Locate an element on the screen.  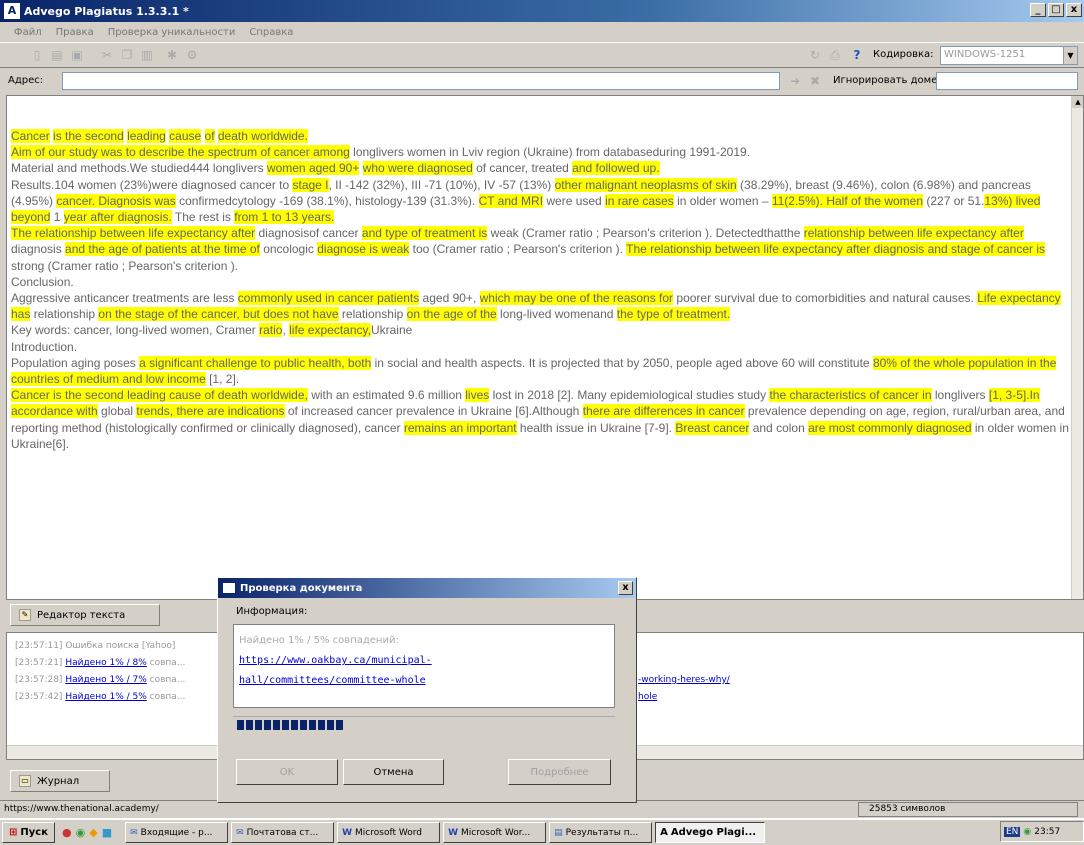
text-run: with an estimated 9.6 million is located at coordinates (386, 395).